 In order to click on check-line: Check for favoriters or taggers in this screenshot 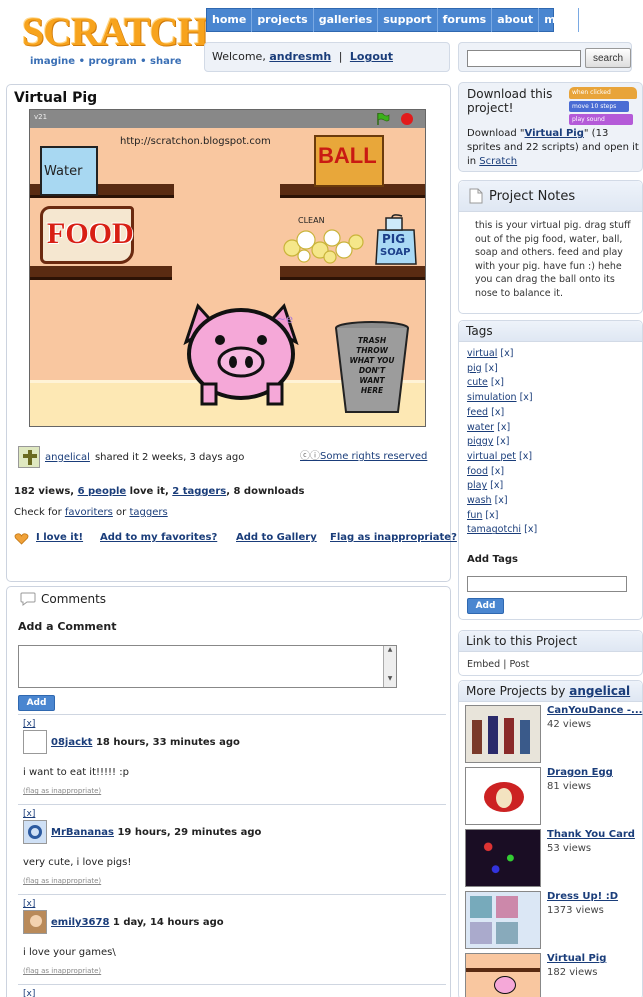, I will do `click(91, 512)`.